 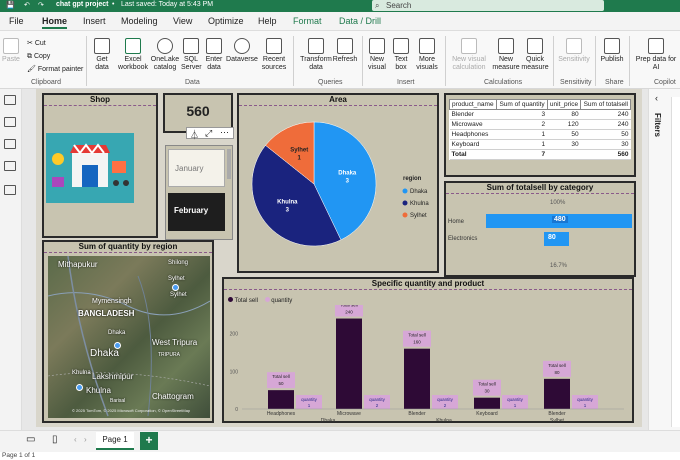 I want to click on pie-legend-sylhet: Sylhet, so click(x=415, y=216).